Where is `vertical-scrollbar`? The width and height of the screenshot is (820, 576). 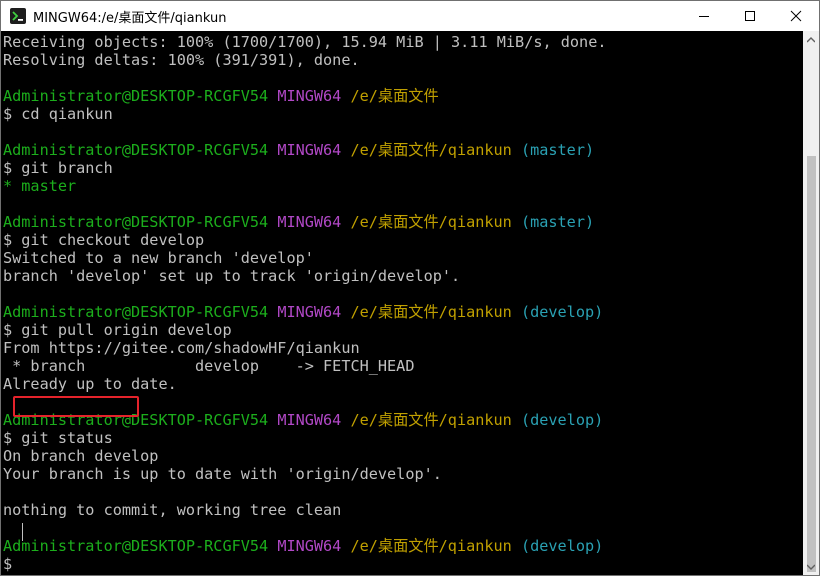 vertical-scrollbar is located at coordinates (811, 303).